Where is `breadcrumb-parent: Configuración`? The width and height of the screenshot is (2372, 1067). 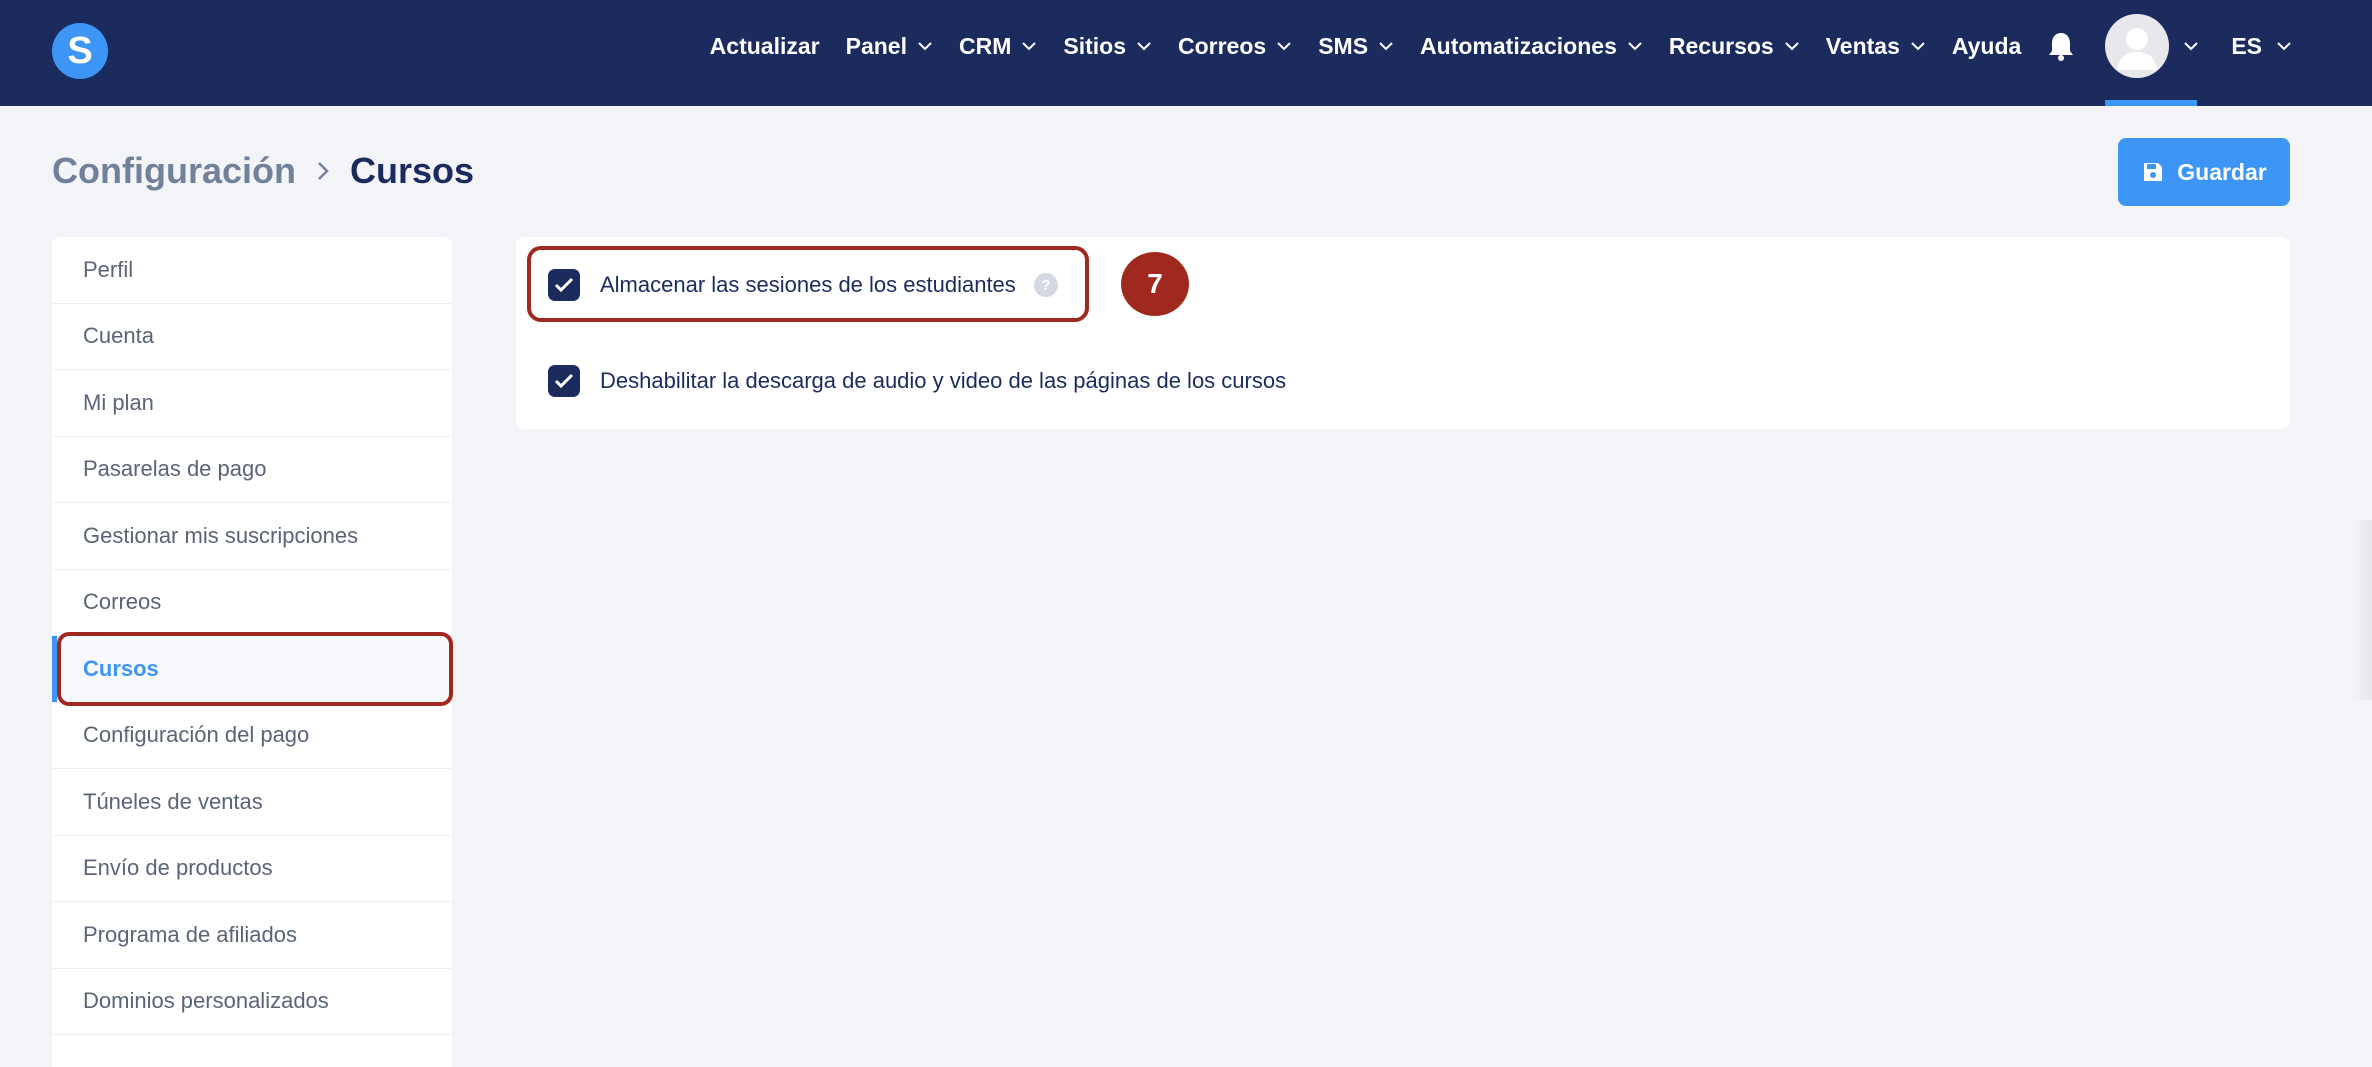
breadcrumb-parent: Configuración is located at coordinates (174, 171).